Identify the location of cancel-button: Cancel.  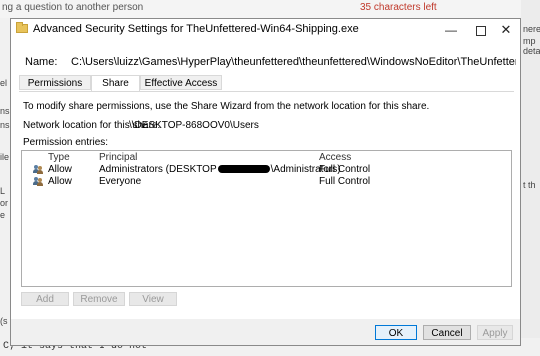
(447, 332).